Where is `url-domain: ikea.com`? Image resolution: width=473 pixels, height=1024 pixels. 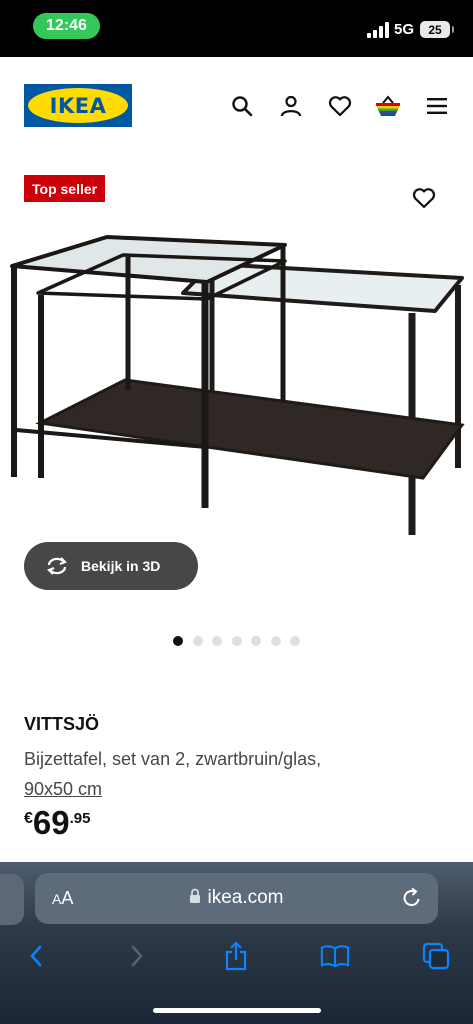
url-domain: ikea.com is located at coordinates (245, 897).